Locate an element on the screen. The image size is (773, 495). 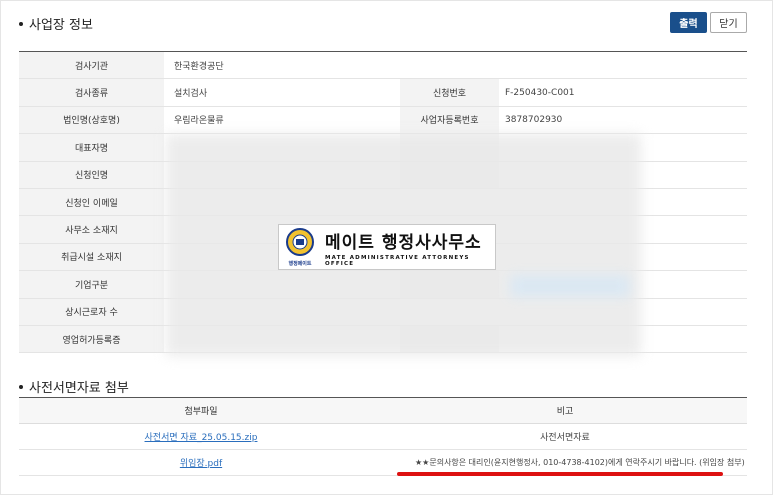
table-header-row: 첨부파일 비고 is located at coordinates (383, 410).